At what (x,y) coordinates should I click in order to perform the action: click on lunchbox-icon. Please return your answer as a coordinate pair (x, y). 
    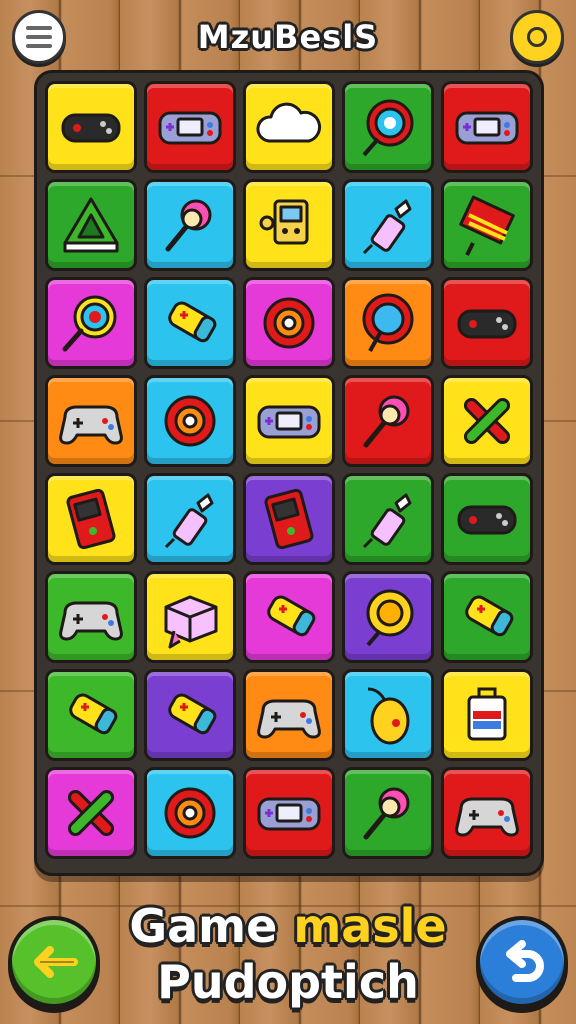
    Looking at the image, I should click on (487, 714).